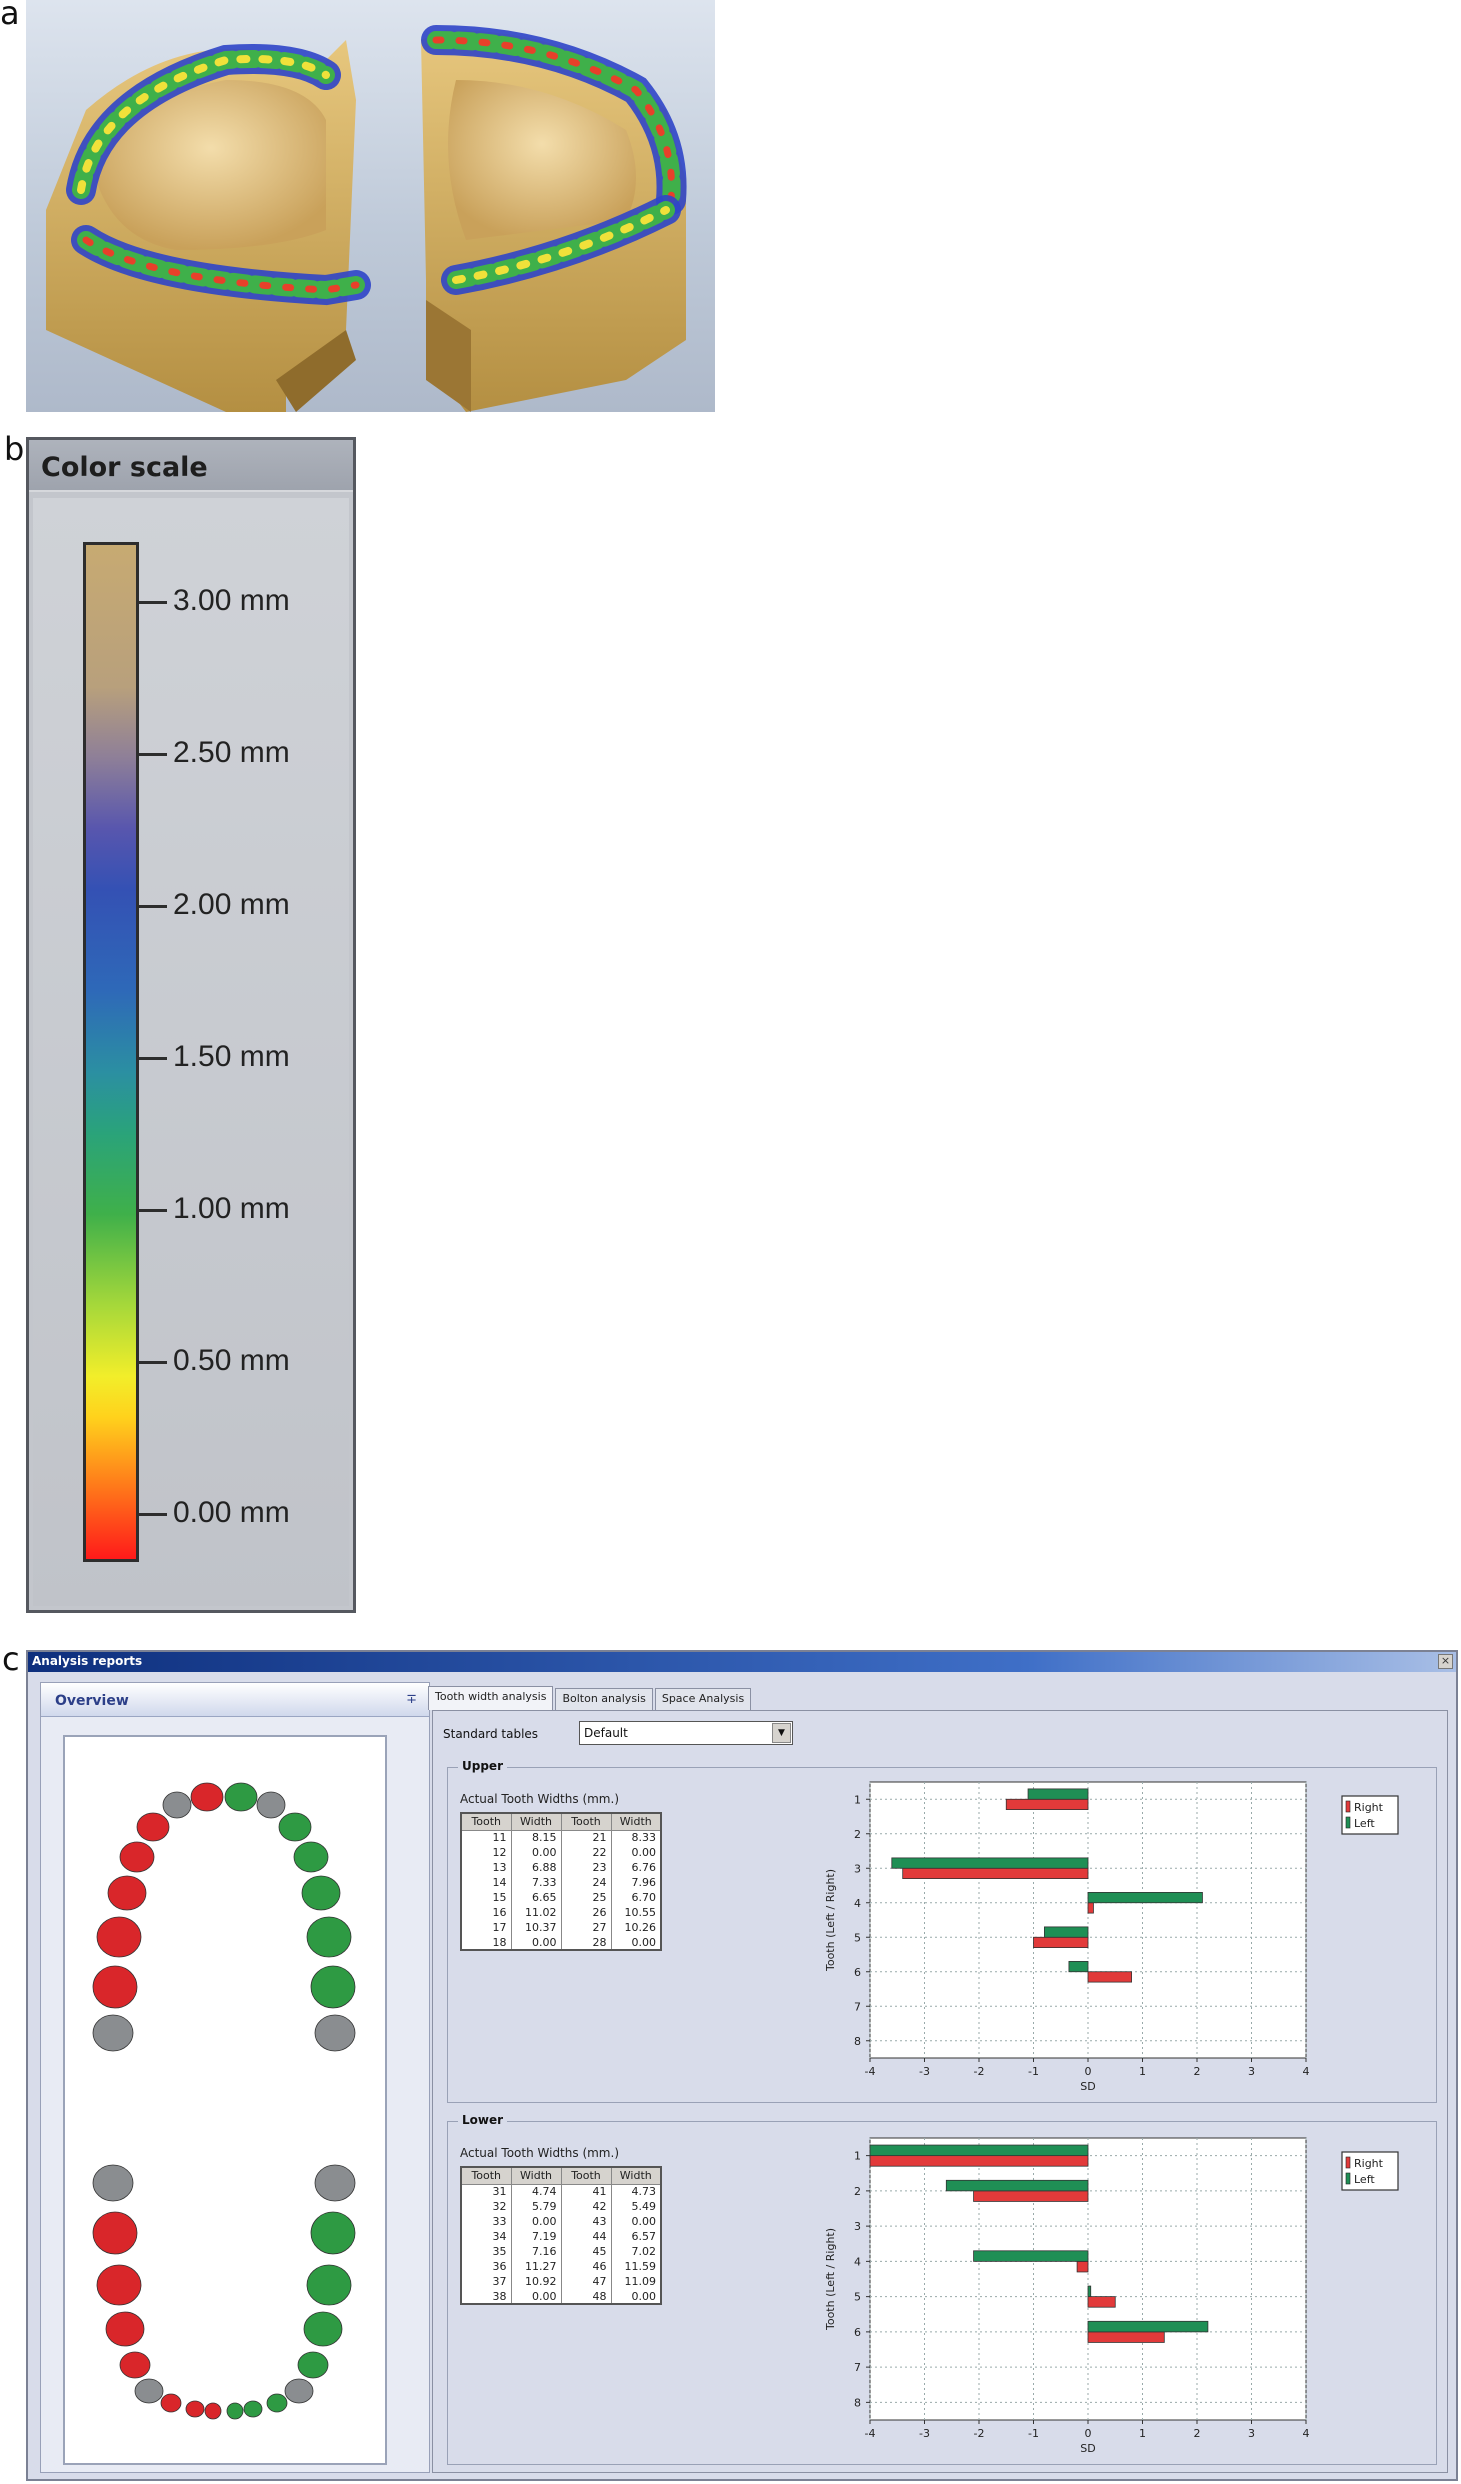  I want to click on table-row: 13 6.88 23 6.76, so click(561, 1867).